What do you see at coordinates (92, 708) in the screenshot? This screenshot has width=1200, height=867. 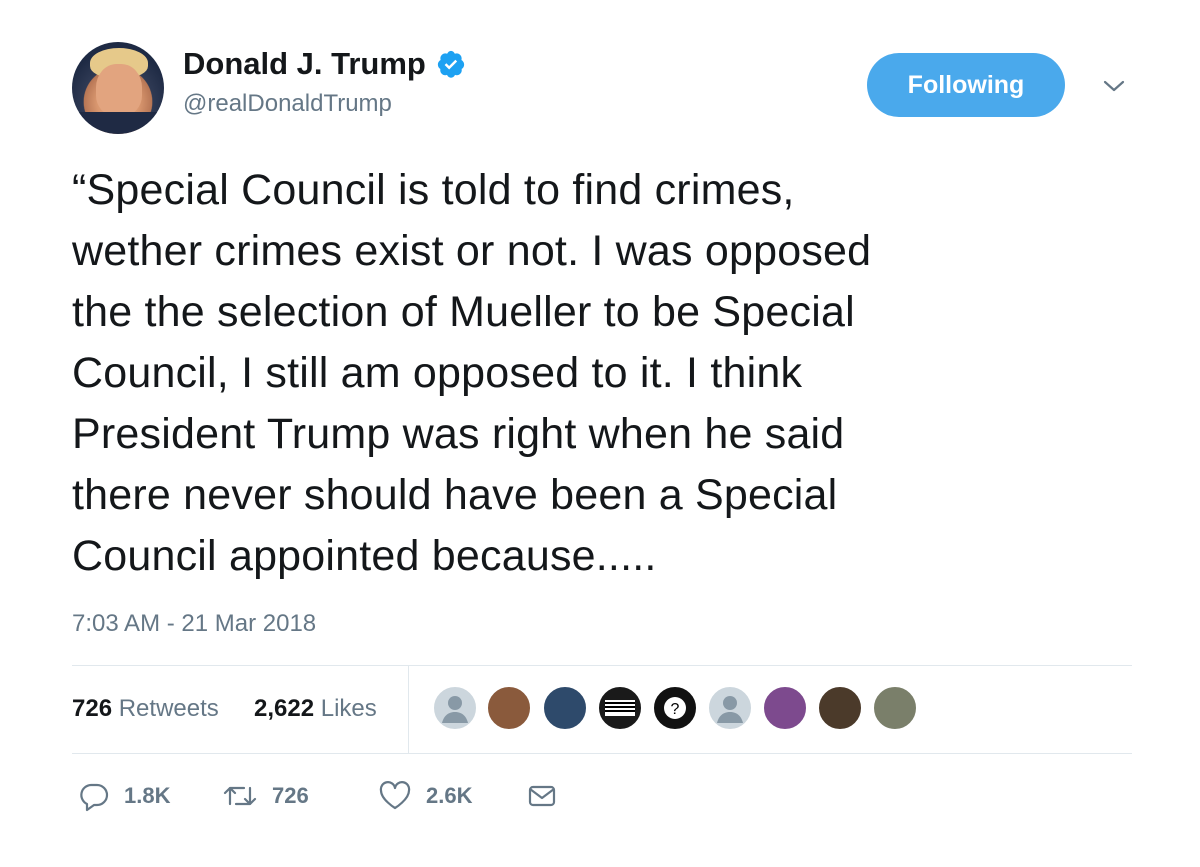 I see `retweets-stat-count: 726` at bounding box center [92, 708].